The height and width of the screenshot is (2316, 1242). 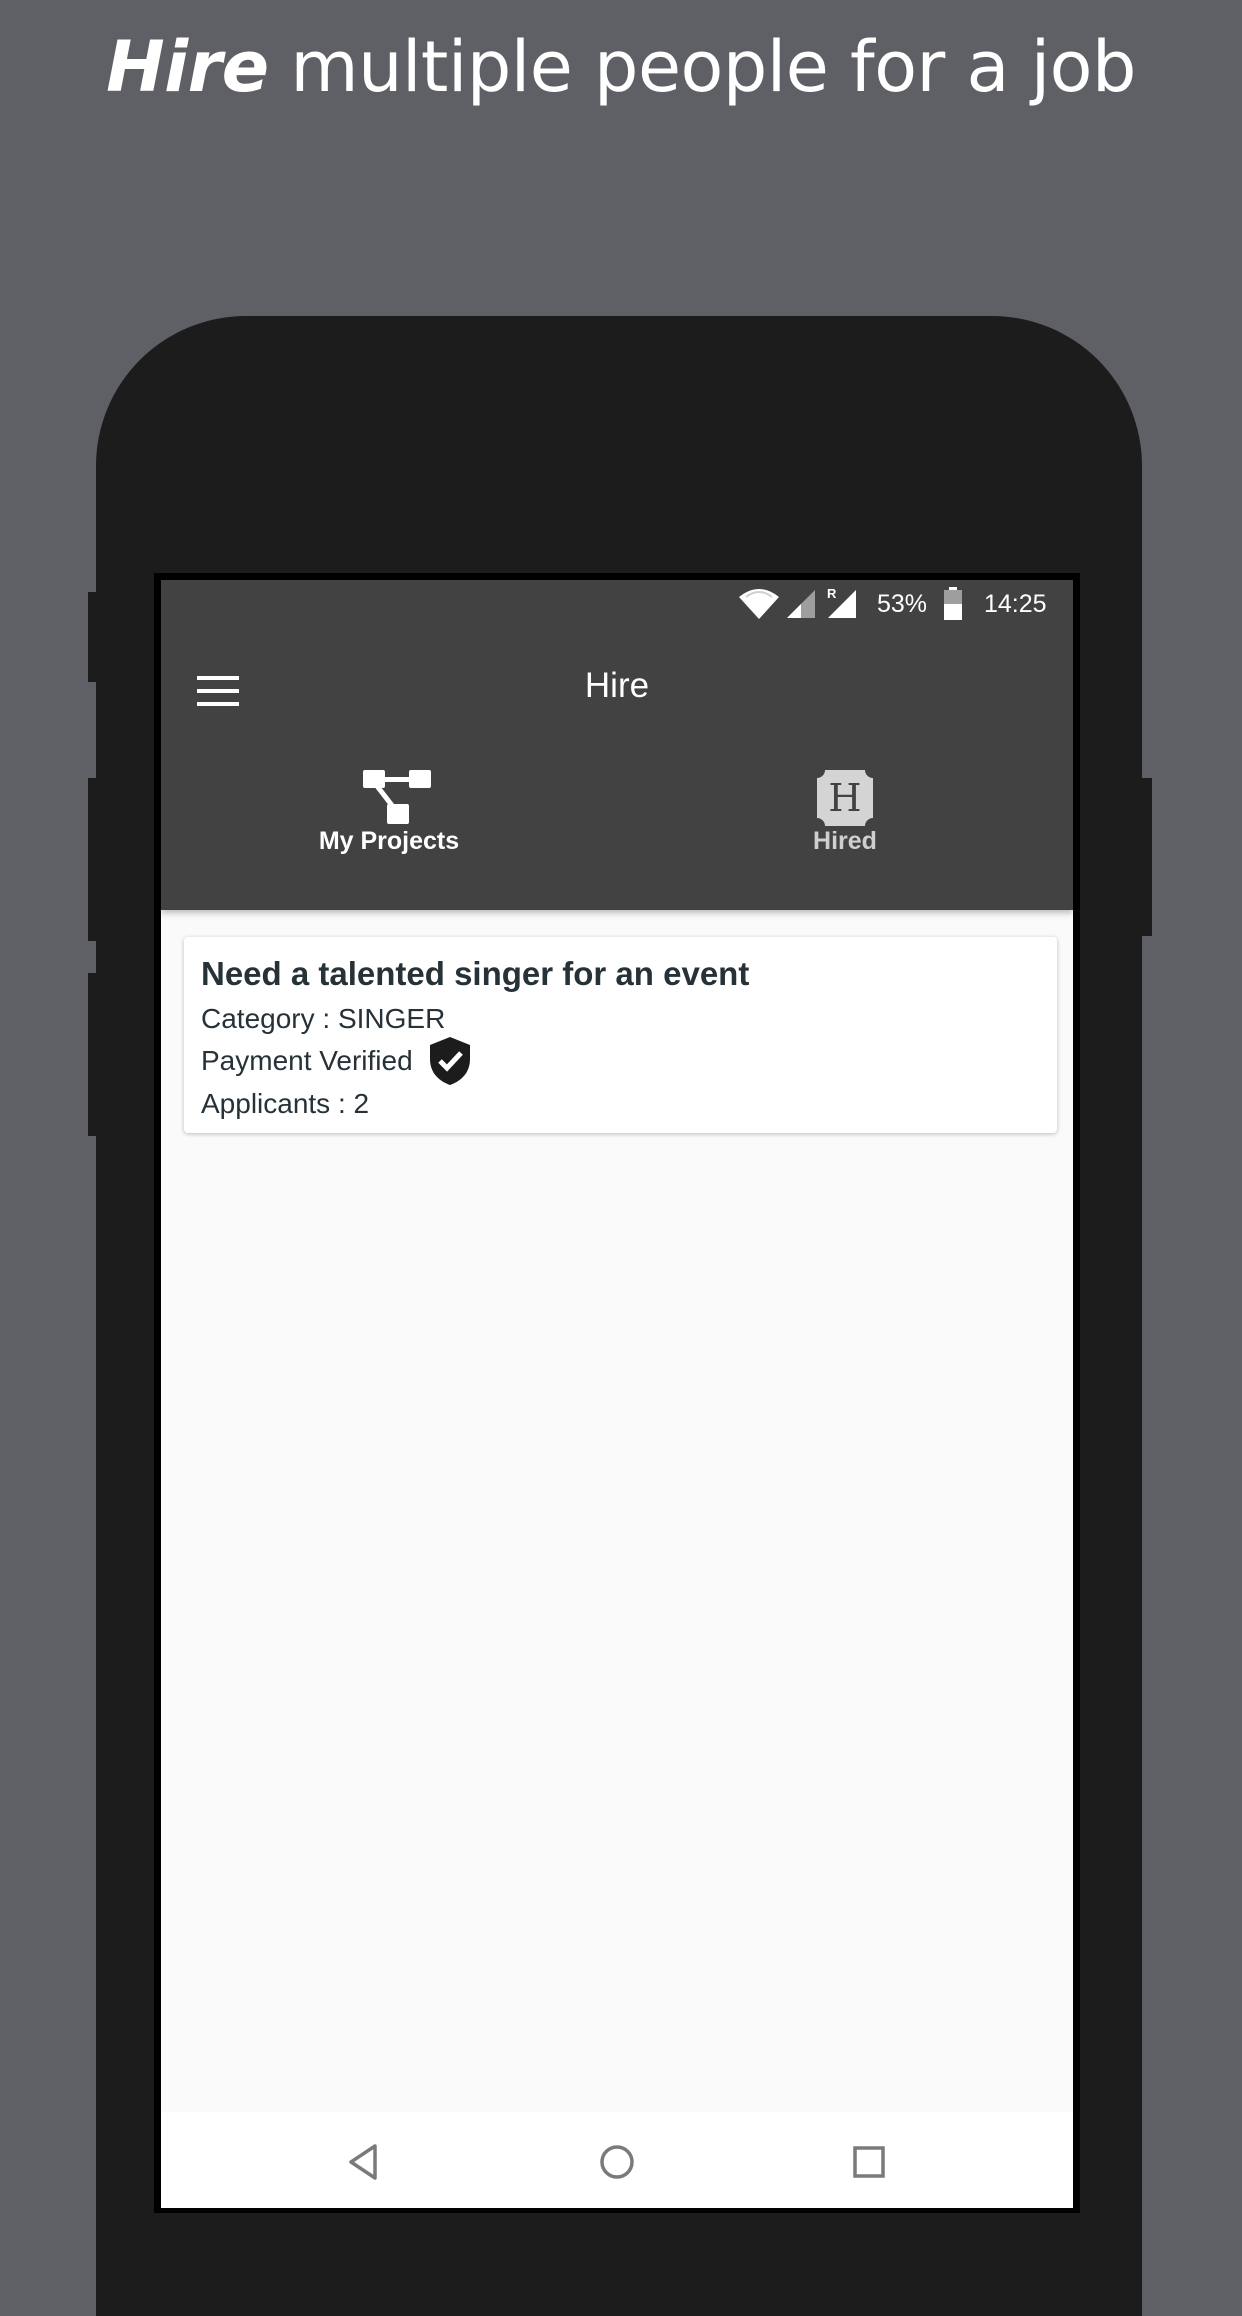 What do you see at coordinates (842, 604) in the screenshot?
I see `roaming-signal-icon` at bounding box center [842, 604].